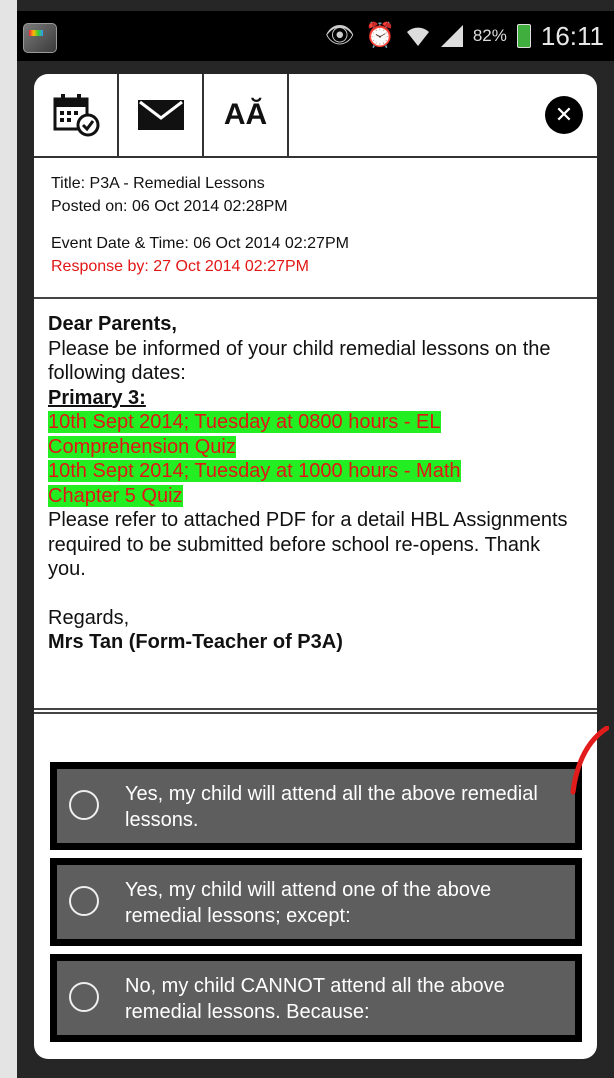 The height and width of the screenshot is (1078, 614). What do you see at coordinates (142, 446) in the screenshot?
I see `highlighted-date: Comprehension Quiz` at bounding box center [142, 446].